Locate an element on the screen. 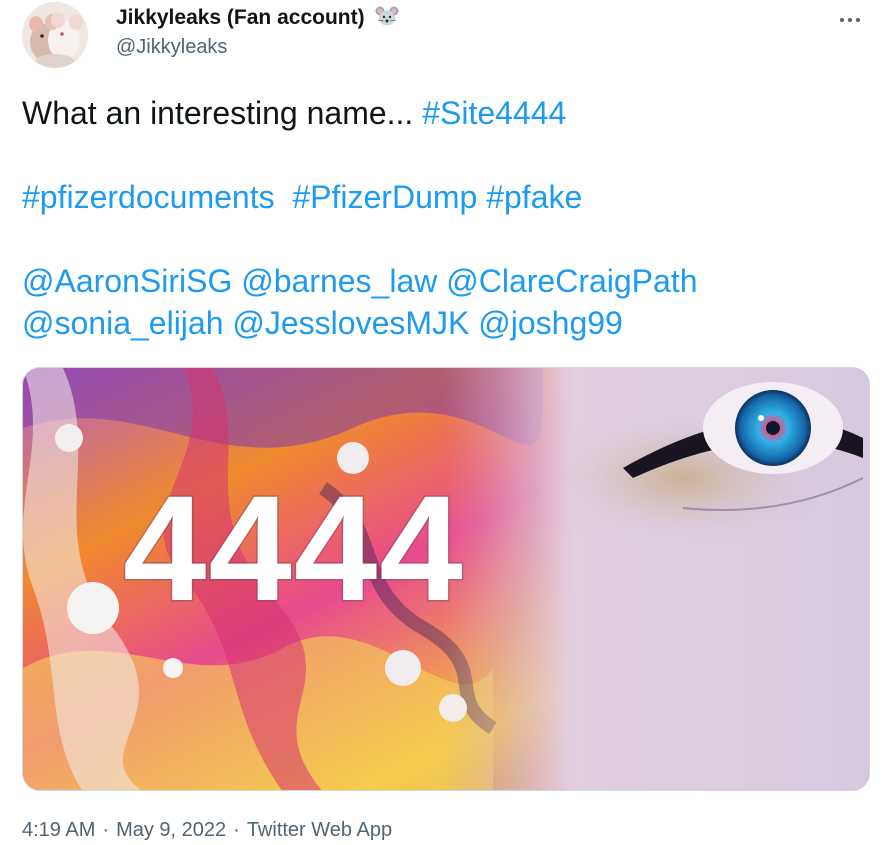  avatar is located at coordinates (55, 35).